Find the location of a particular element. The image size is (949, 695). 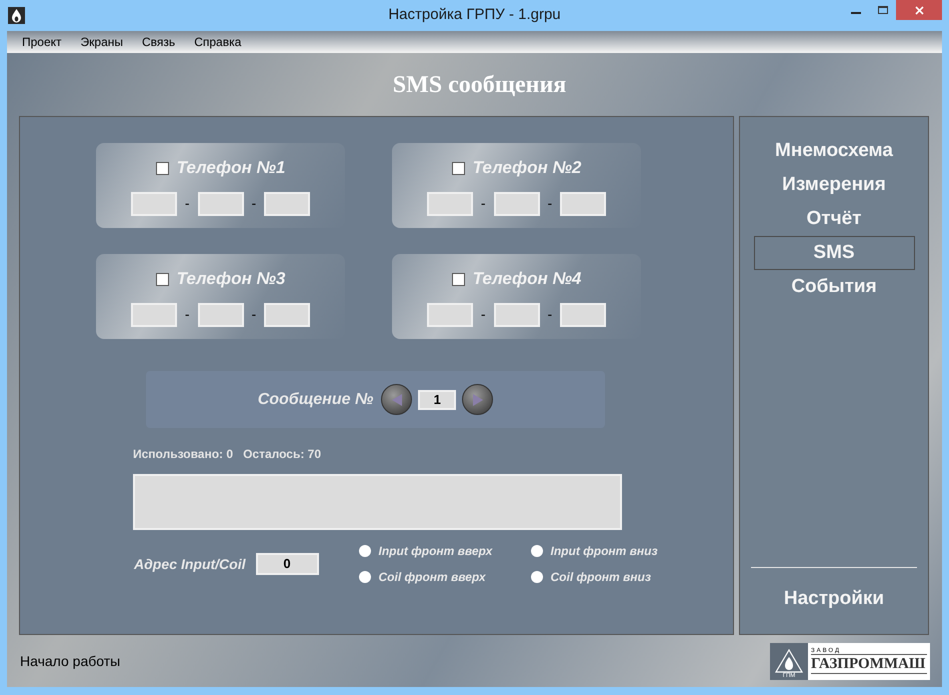

nav-item: События is located at coordinates (834, 287).